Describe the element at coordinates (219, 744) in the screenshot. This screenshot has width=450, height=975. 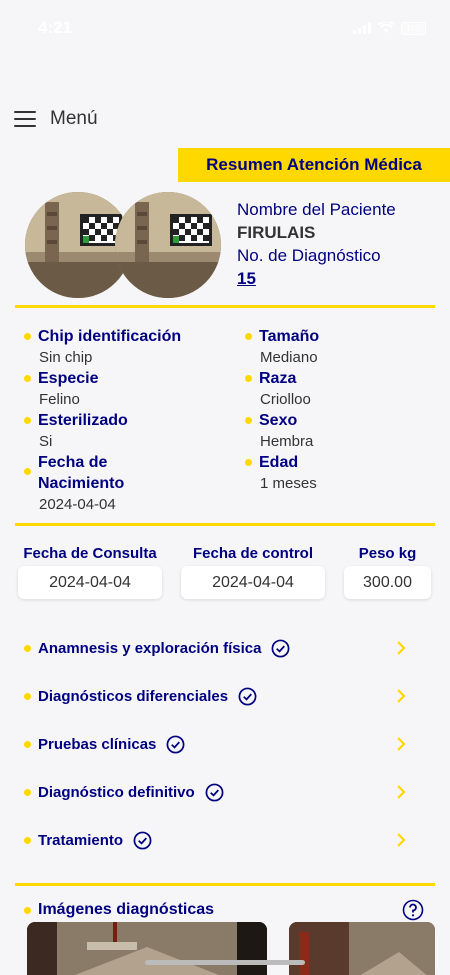
I see `section-clinical-tests: Pruebas clínicas` at that location.